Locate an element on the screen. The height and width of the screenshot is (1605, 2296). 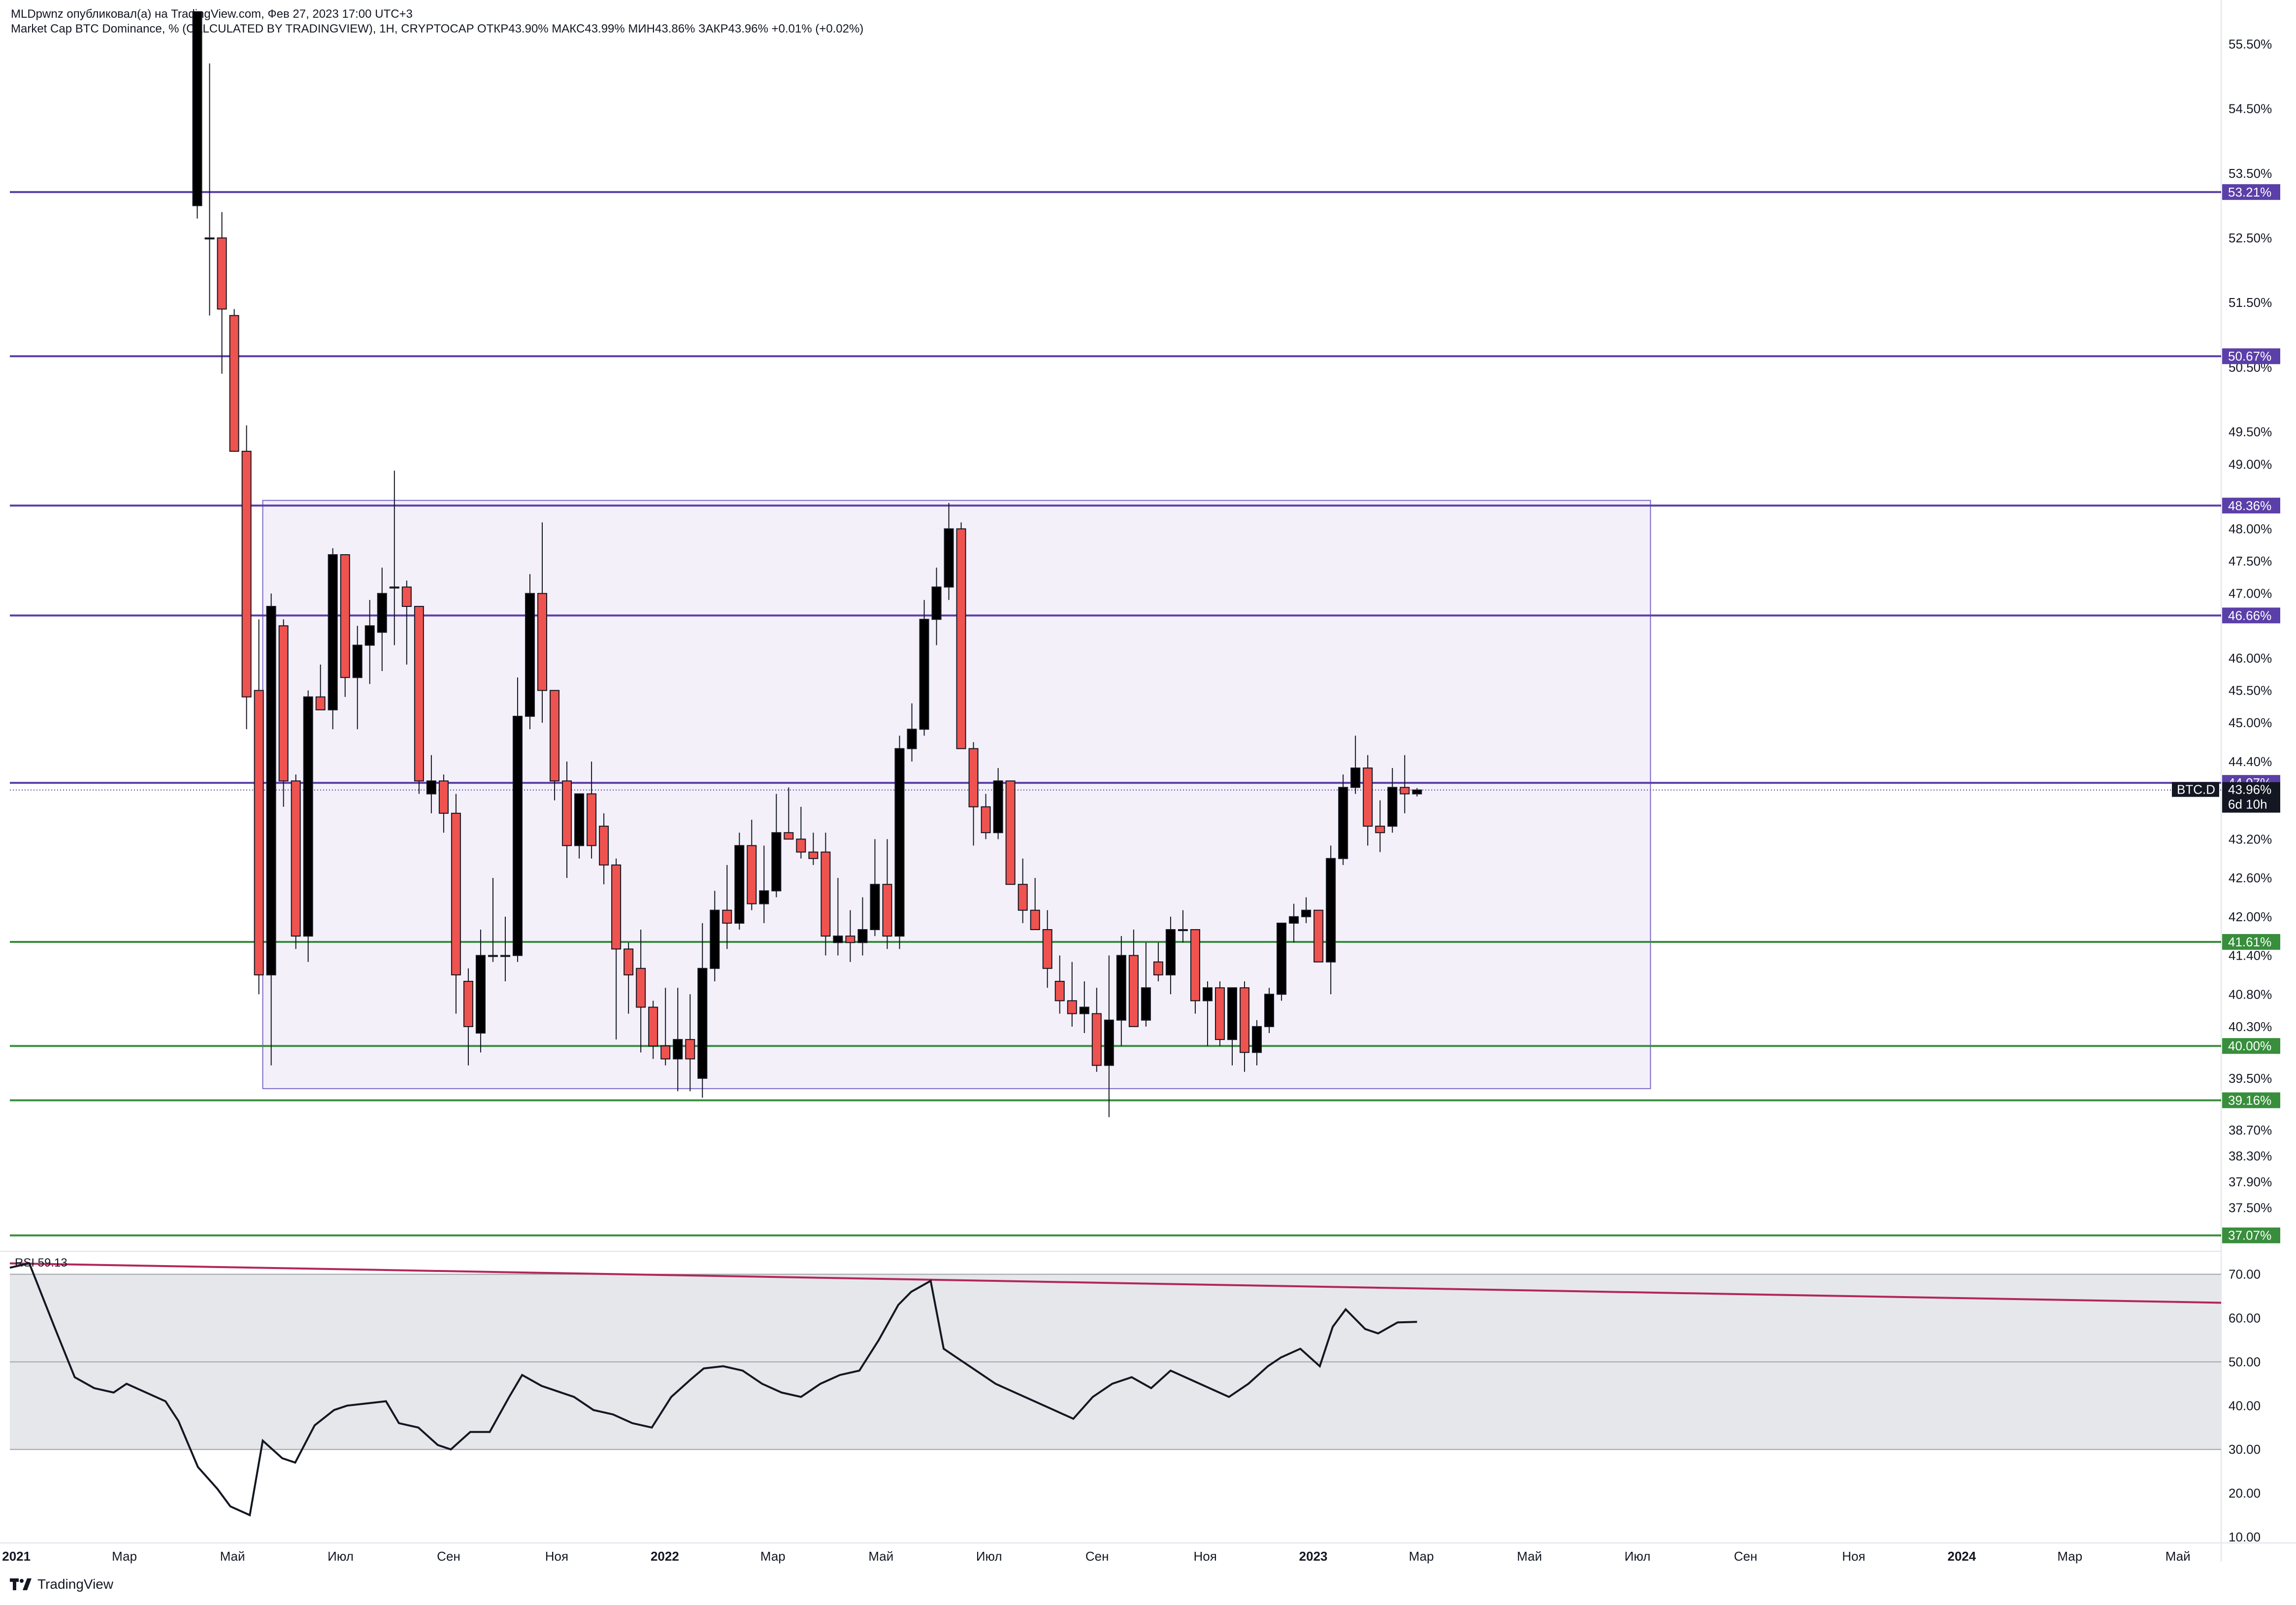
level-price-tag-label: 40.00% is located at coordinates (2249, 1045).